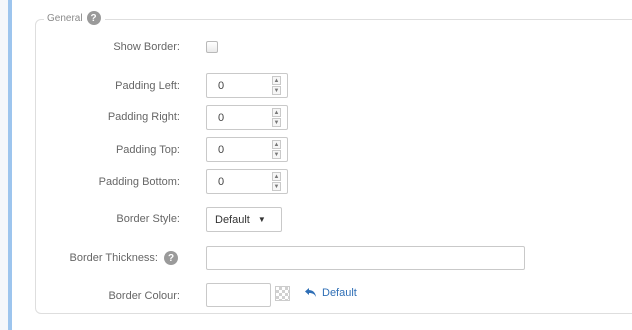  Describe the element at coordinates (212, 47) in the screenshot. I see `show-border-checkbox` at that location.